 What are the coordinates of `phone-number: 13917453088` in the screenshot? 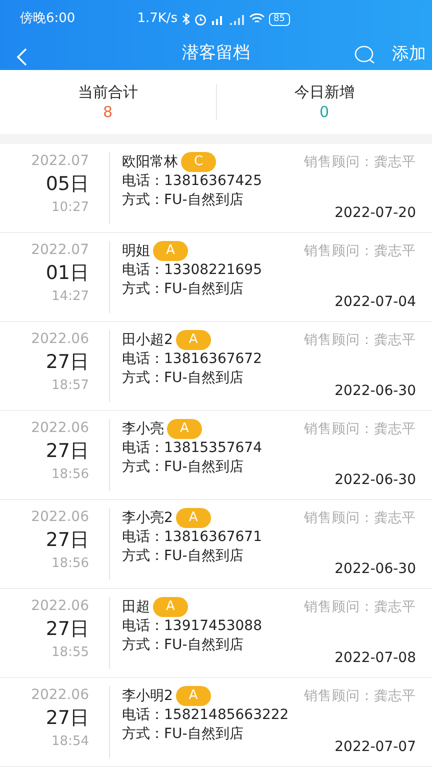 It's located at (213, 626).